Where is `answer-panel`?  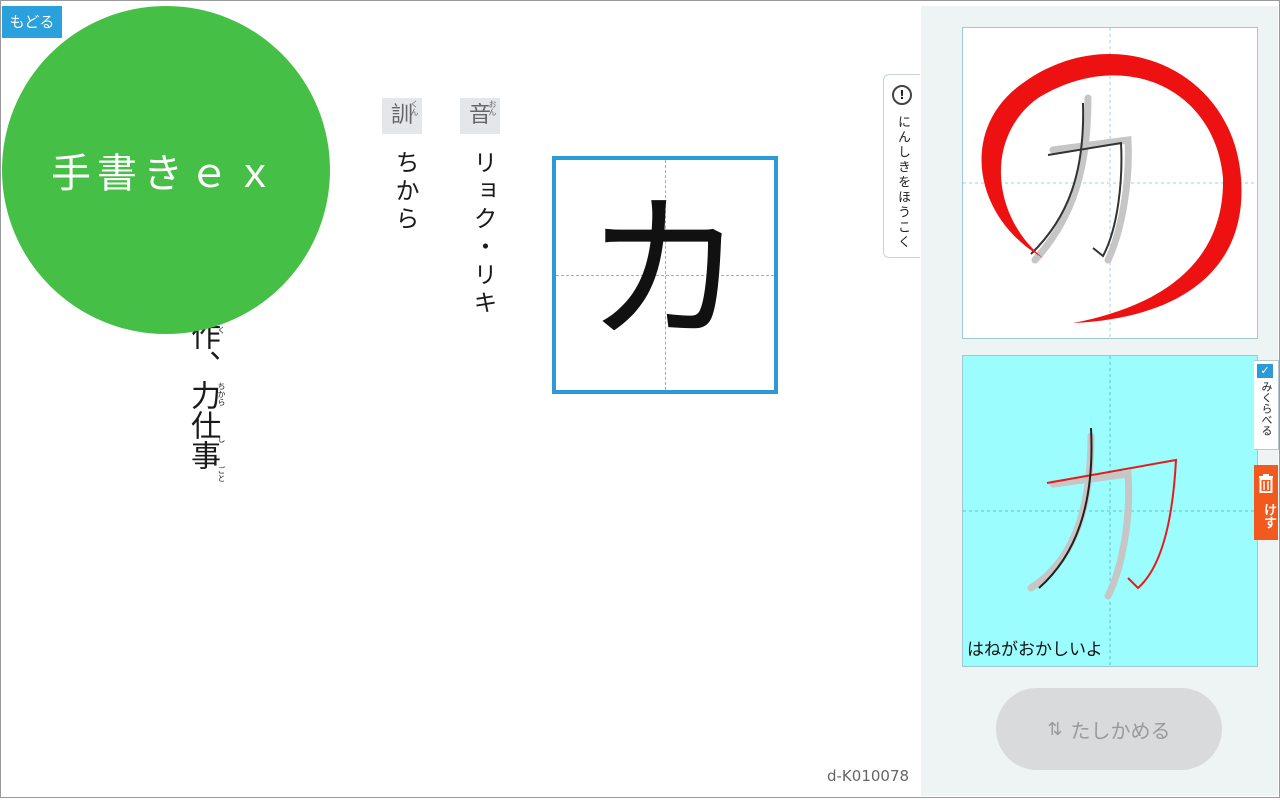
answer-panel is located at coordinates (1110, 183).